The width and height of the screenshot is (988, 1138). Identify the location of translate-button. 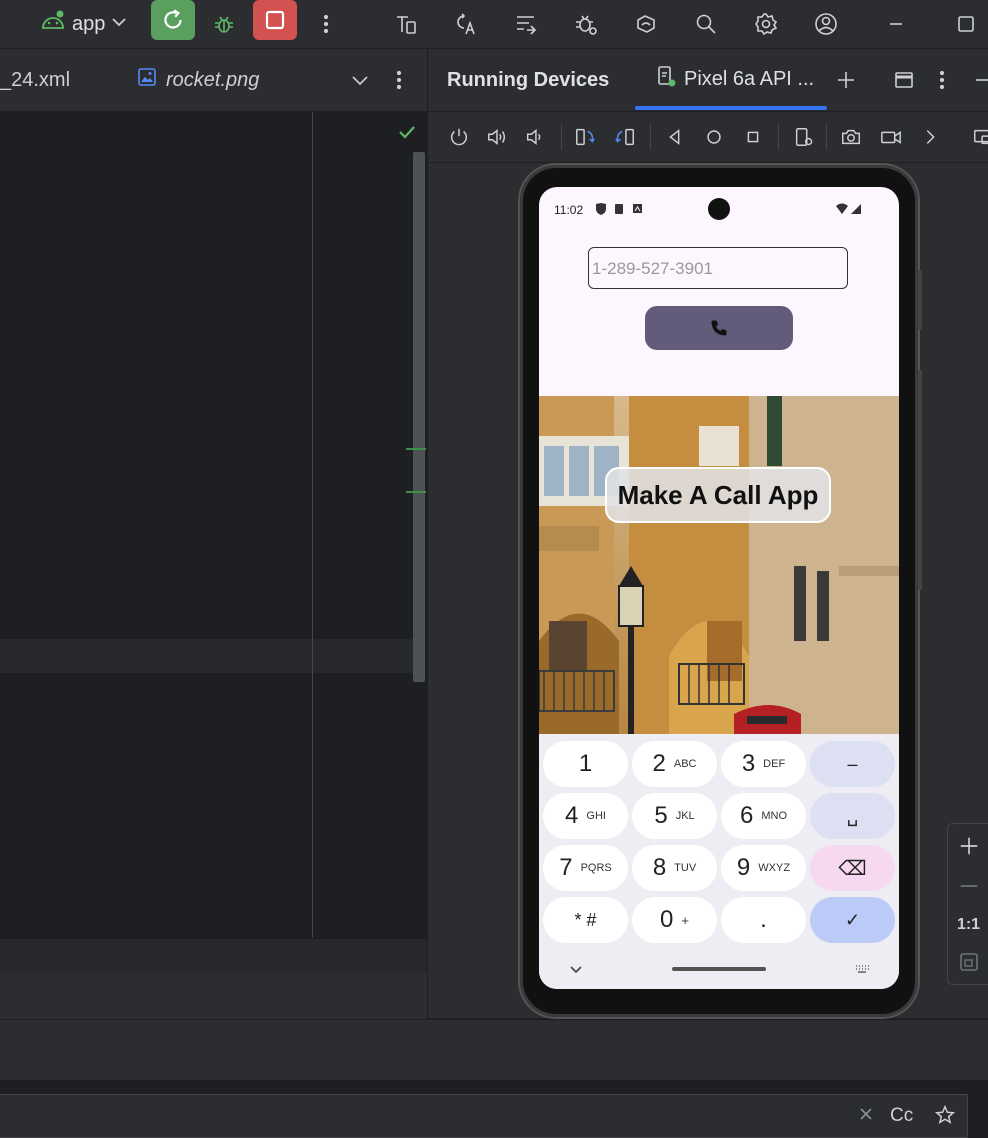
(466, 24).